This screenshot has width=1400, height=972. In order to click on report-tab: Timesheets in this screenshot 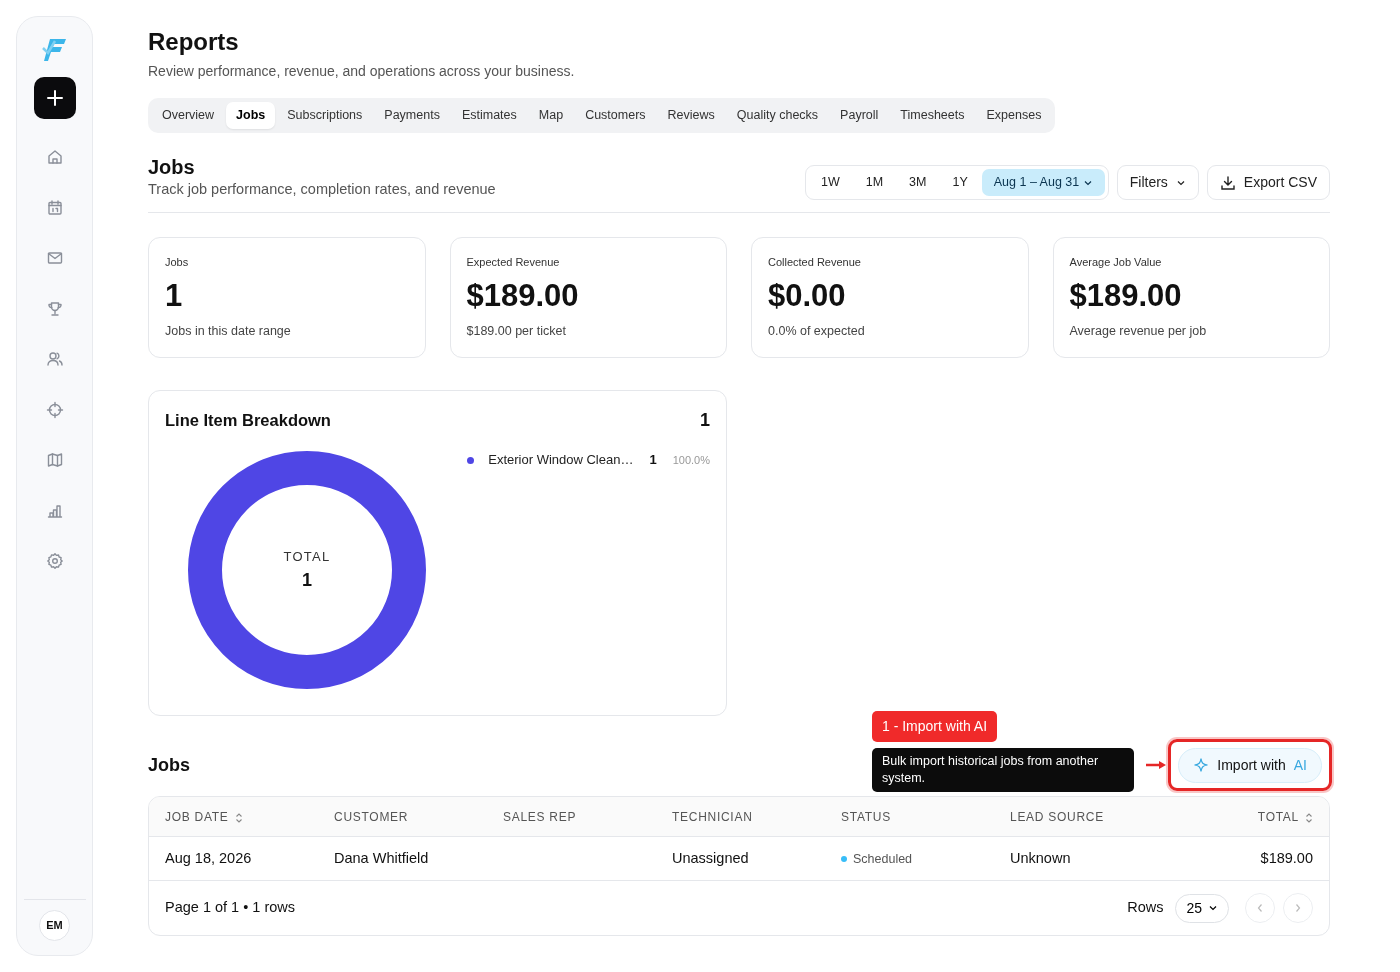, I will do `click(932, 115)`.